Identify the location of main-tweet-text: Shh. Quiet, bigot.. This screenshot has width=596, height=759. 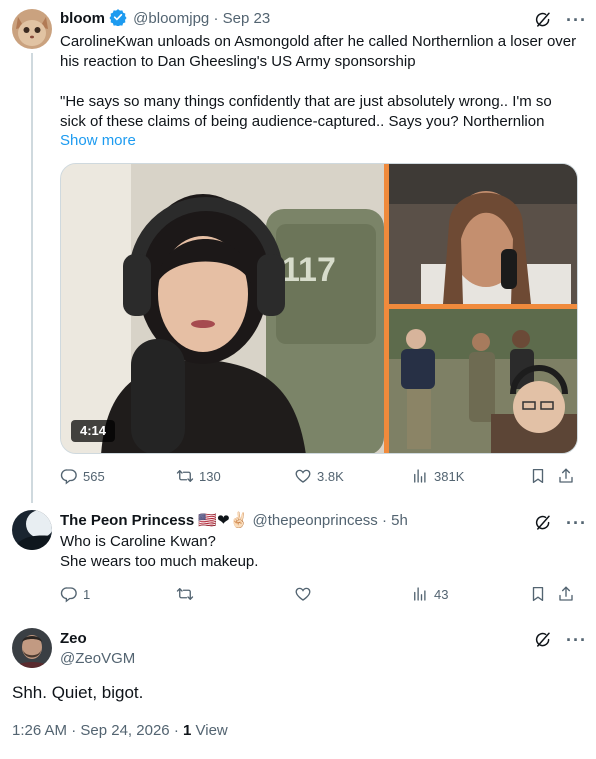
(78, 692).